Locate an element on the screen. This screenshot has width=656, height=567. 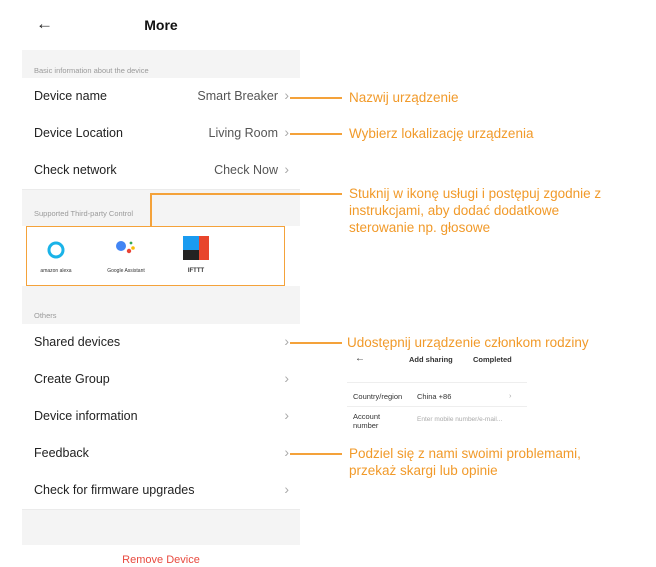
firmware-upgrade-row: Check for firmware upgrades › is located at coordinates (161, 491).